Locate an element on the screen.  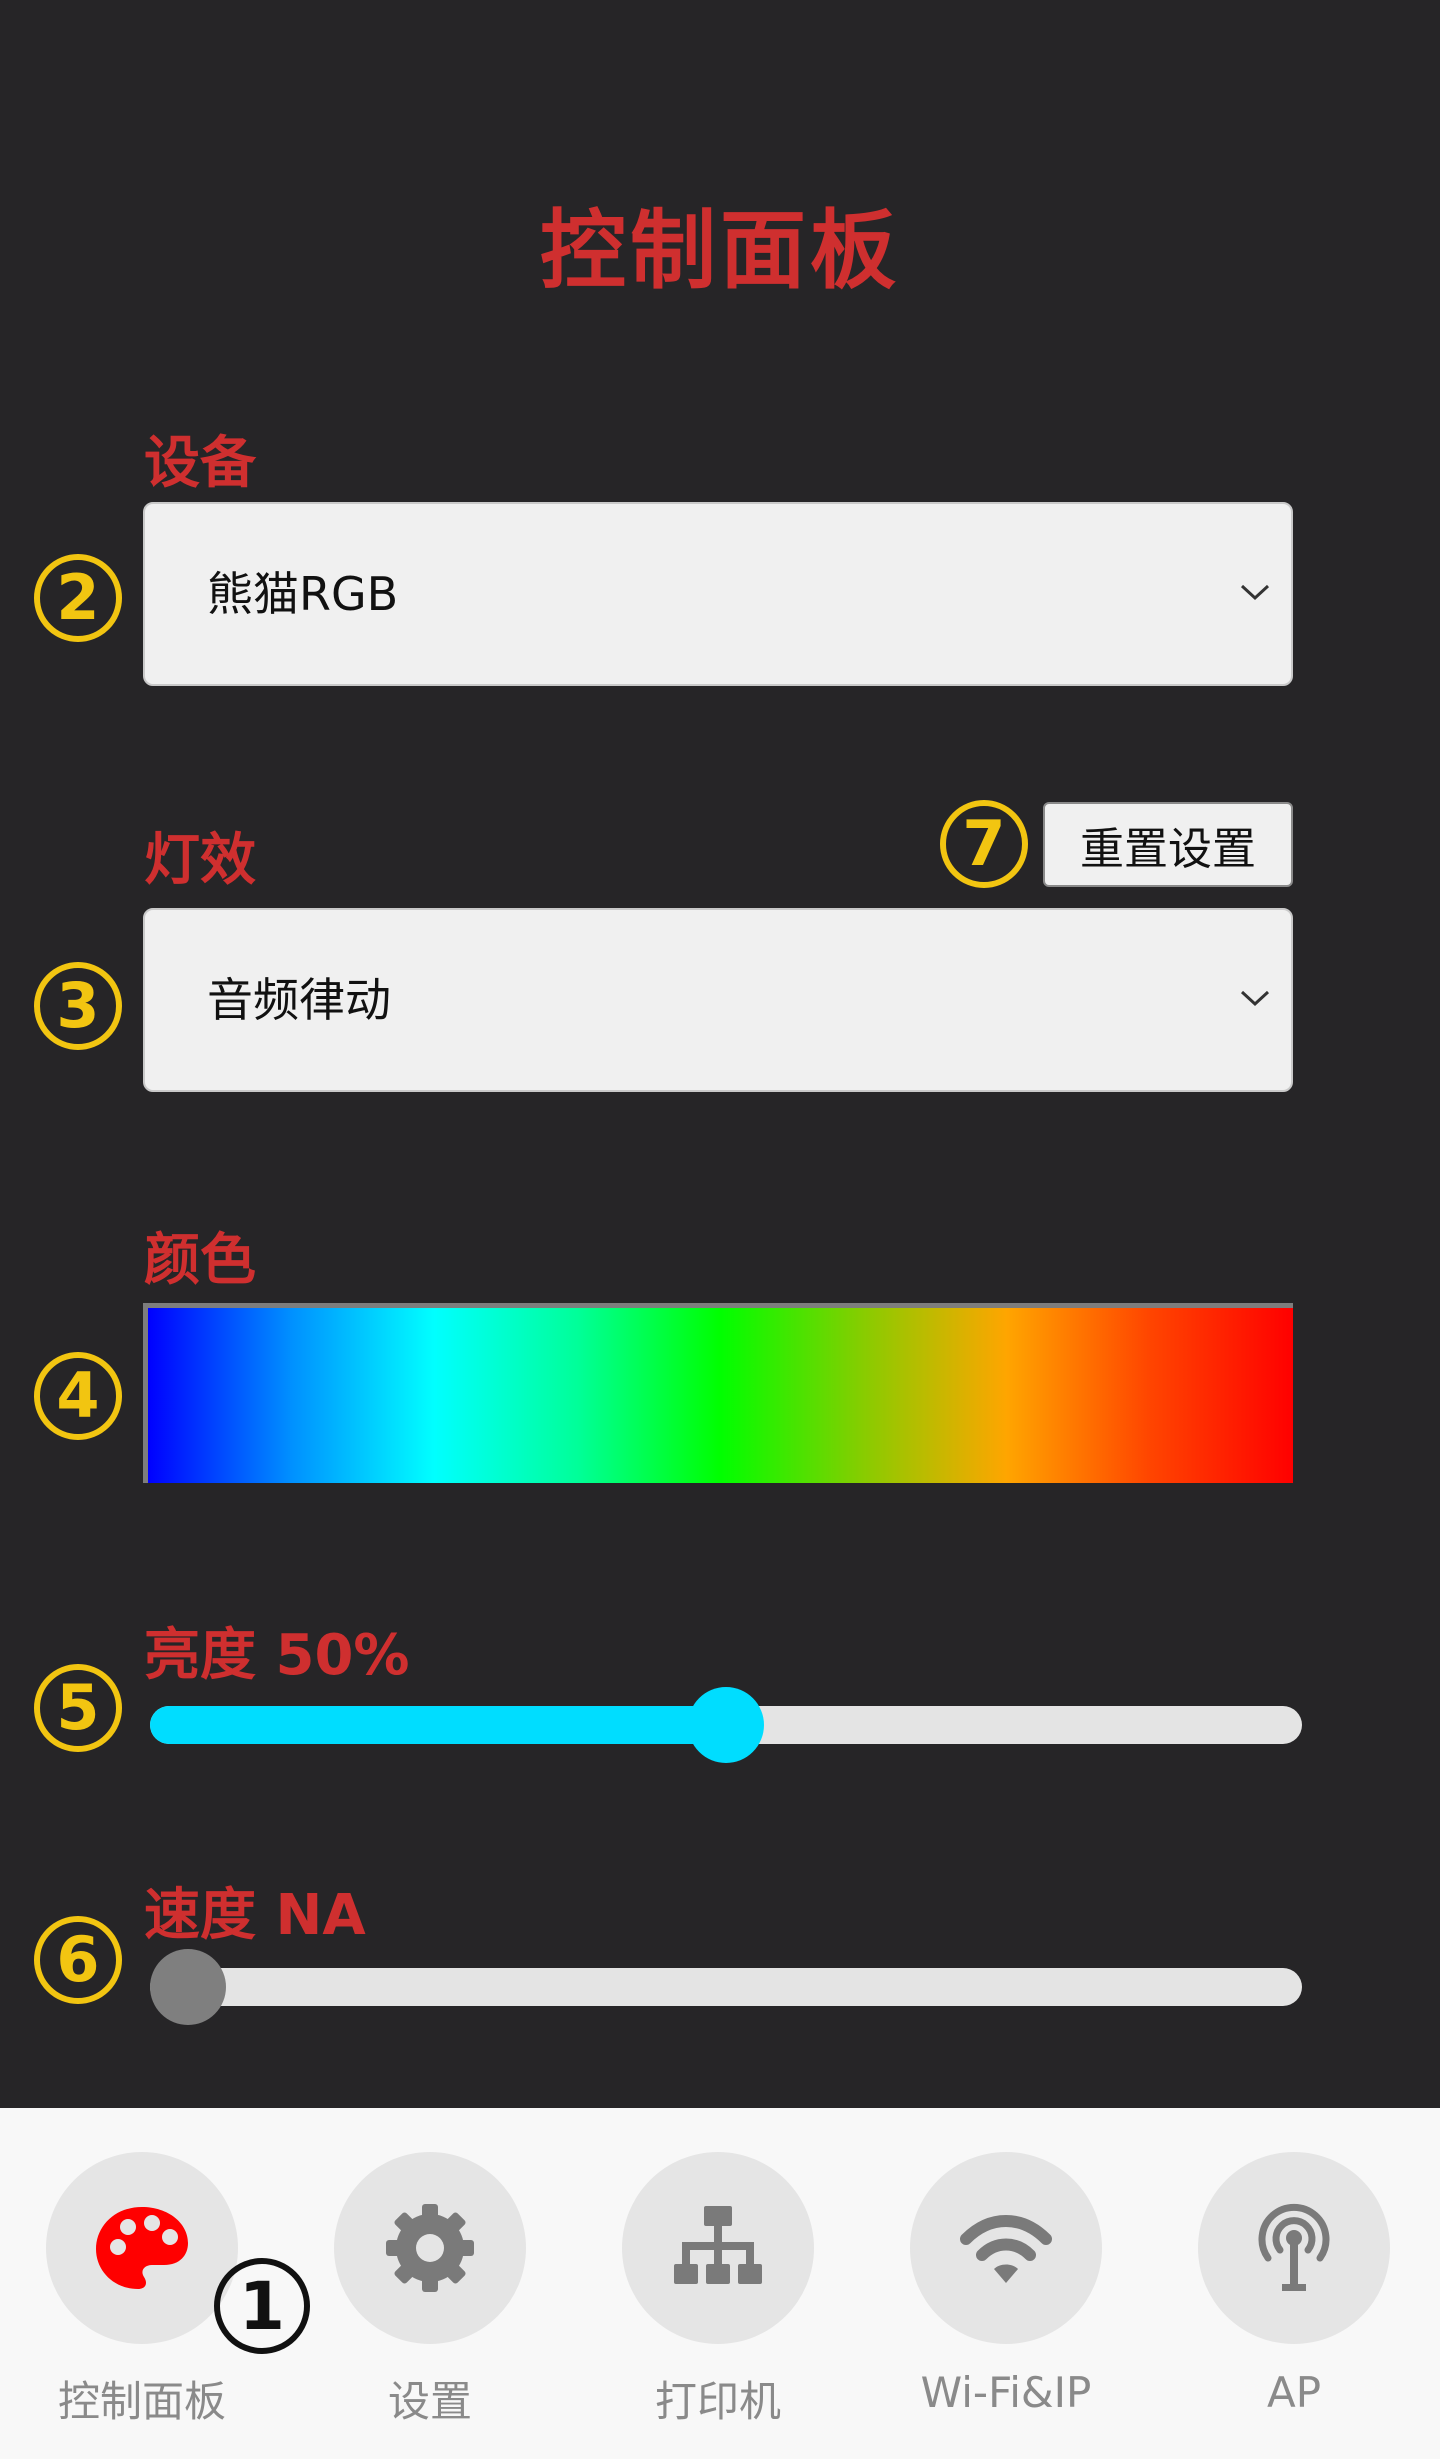
nav-ap-label: AP is located at coordinates (1294, 2392).